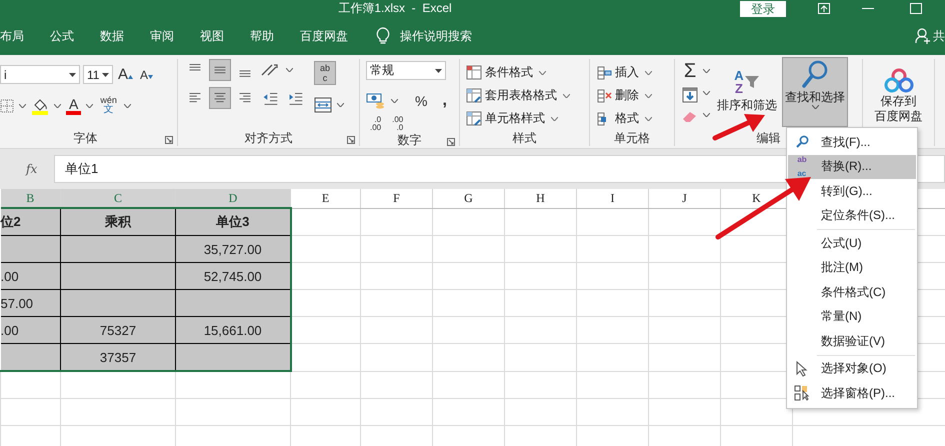 The image size is (945, 446). Describe the element at coordinates (40, 74) in the screenshot. I see `font-name-field: i` at that location.